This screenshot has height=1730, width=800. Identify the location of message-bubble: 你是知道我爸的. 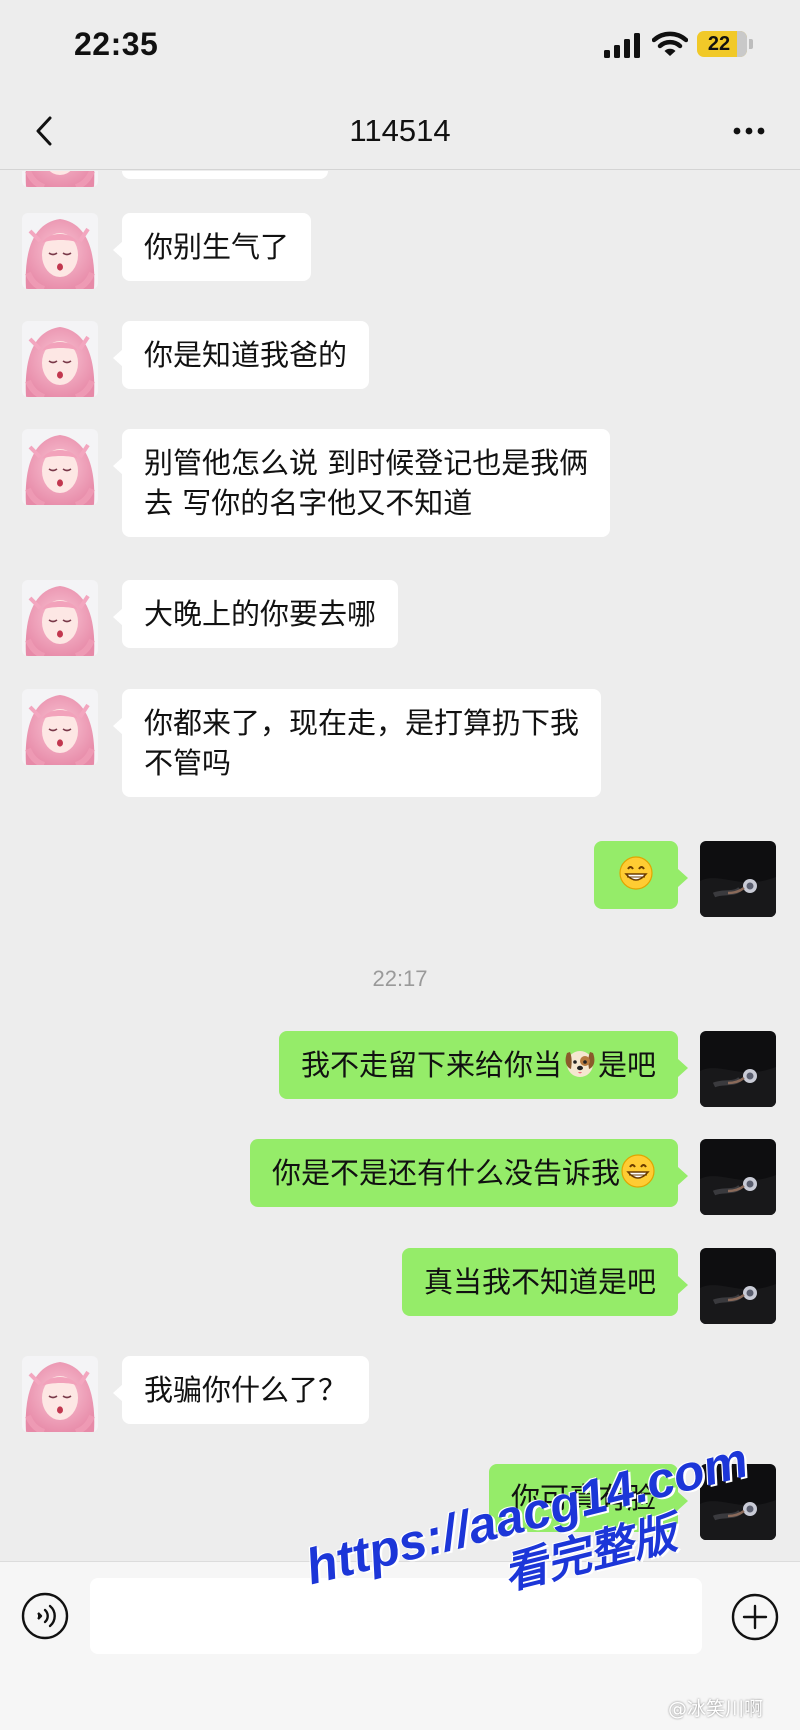
(241, 355).